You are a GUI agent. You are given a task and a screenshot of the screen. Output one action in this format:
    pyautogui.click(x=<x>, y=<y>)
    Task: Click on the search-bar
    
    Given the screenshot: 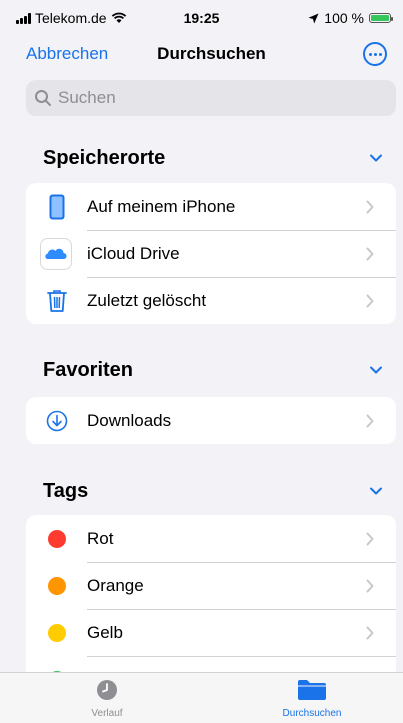 What is the action you would take?
    pyautogui.click(x=211, y=98)
    